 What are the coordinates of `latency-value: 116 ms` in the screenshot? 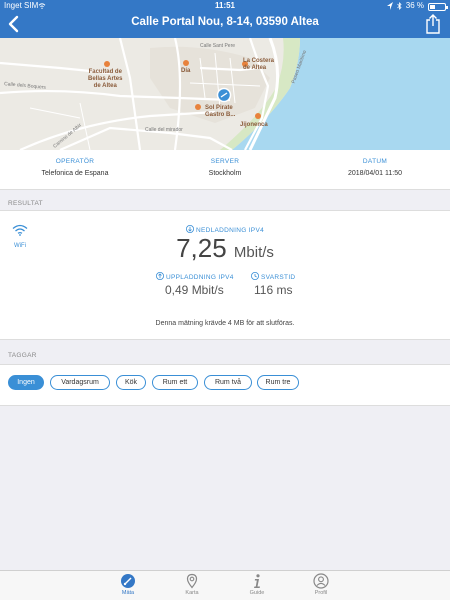 It's located at (273, 290).